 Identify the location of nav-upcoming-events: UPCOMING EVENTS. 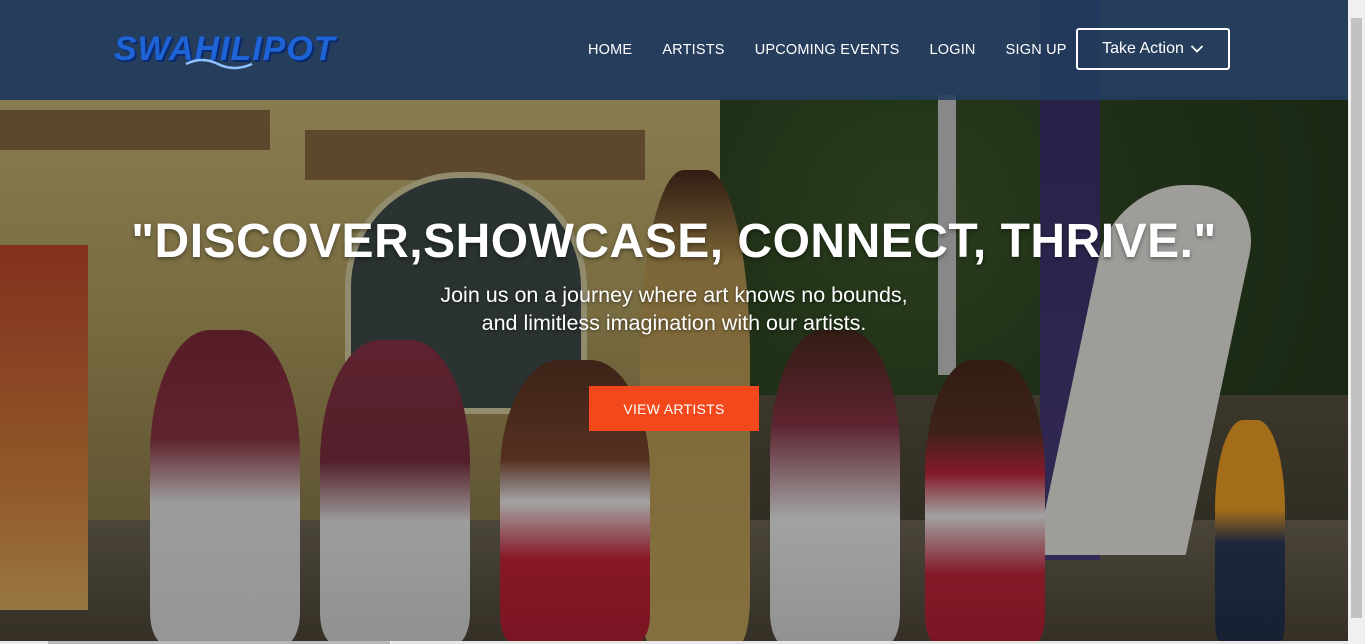
(827, 50).